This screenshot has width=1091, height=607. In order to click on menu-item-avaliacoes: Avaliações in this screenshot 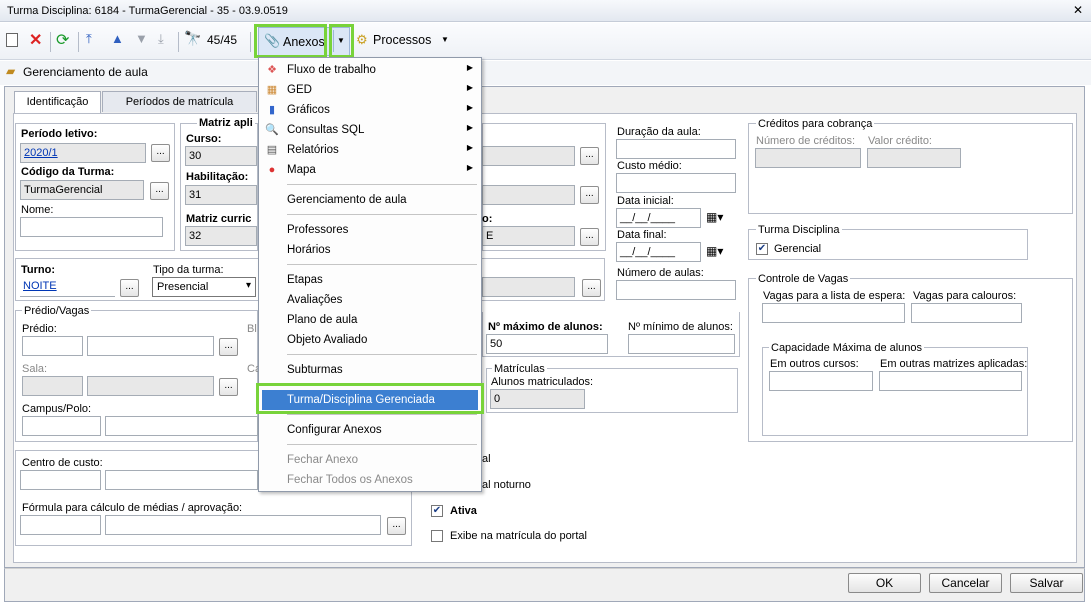, I will do `click(370, 300)`.